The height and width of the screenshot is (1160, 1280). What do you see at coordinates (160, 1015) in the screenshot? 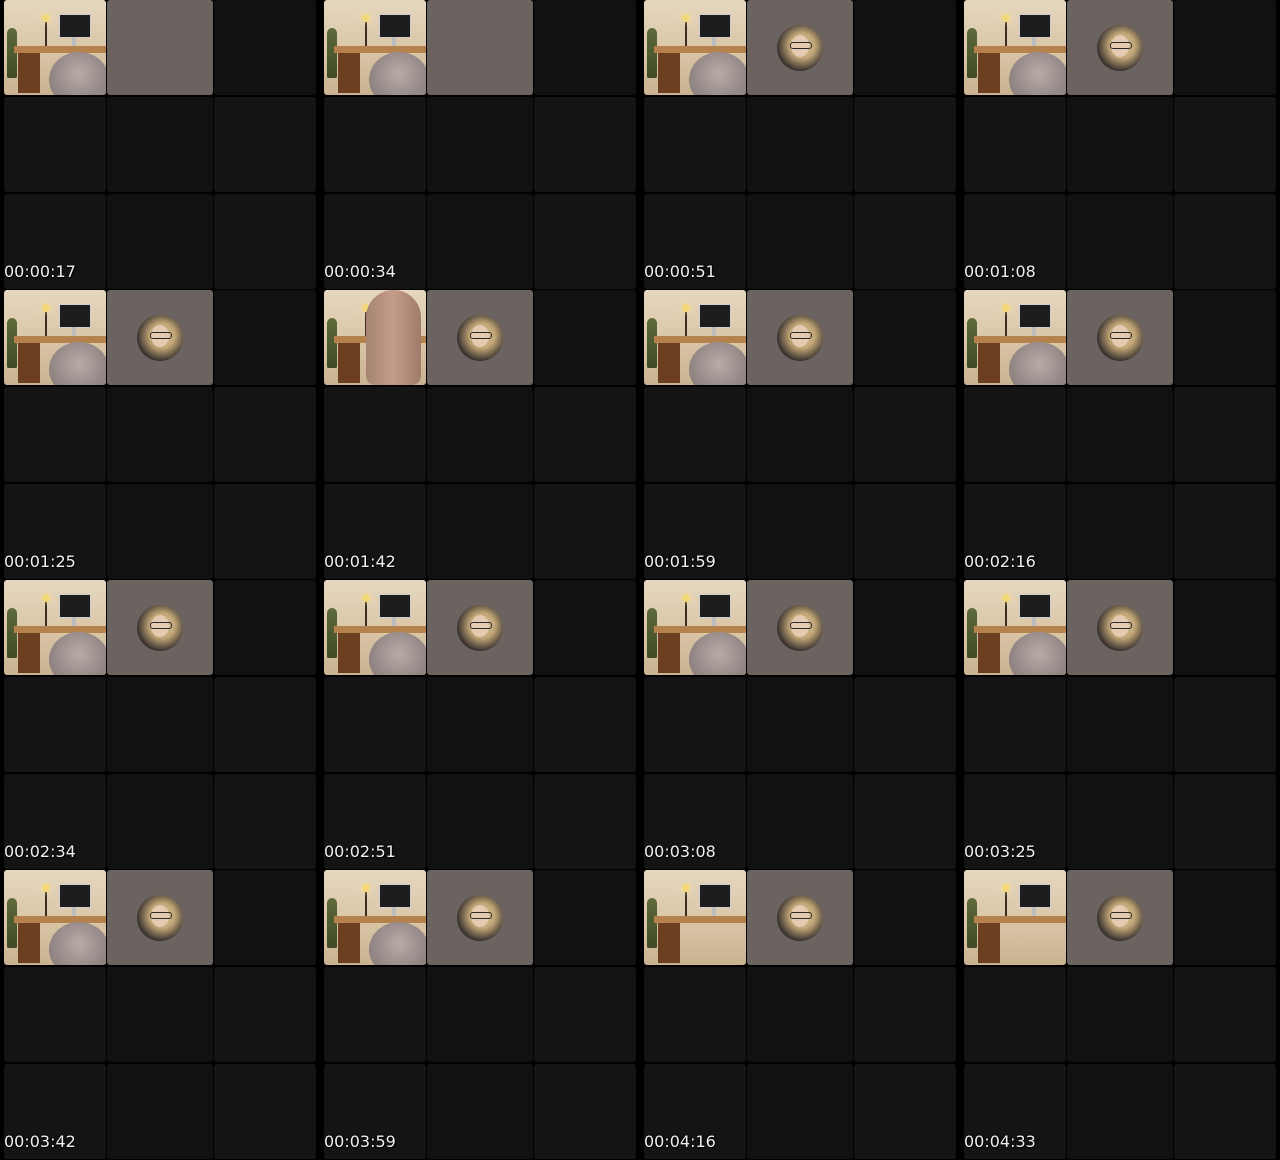
I see `video-thumbnail: 00:03:42` at bounding box center [160, 1015].